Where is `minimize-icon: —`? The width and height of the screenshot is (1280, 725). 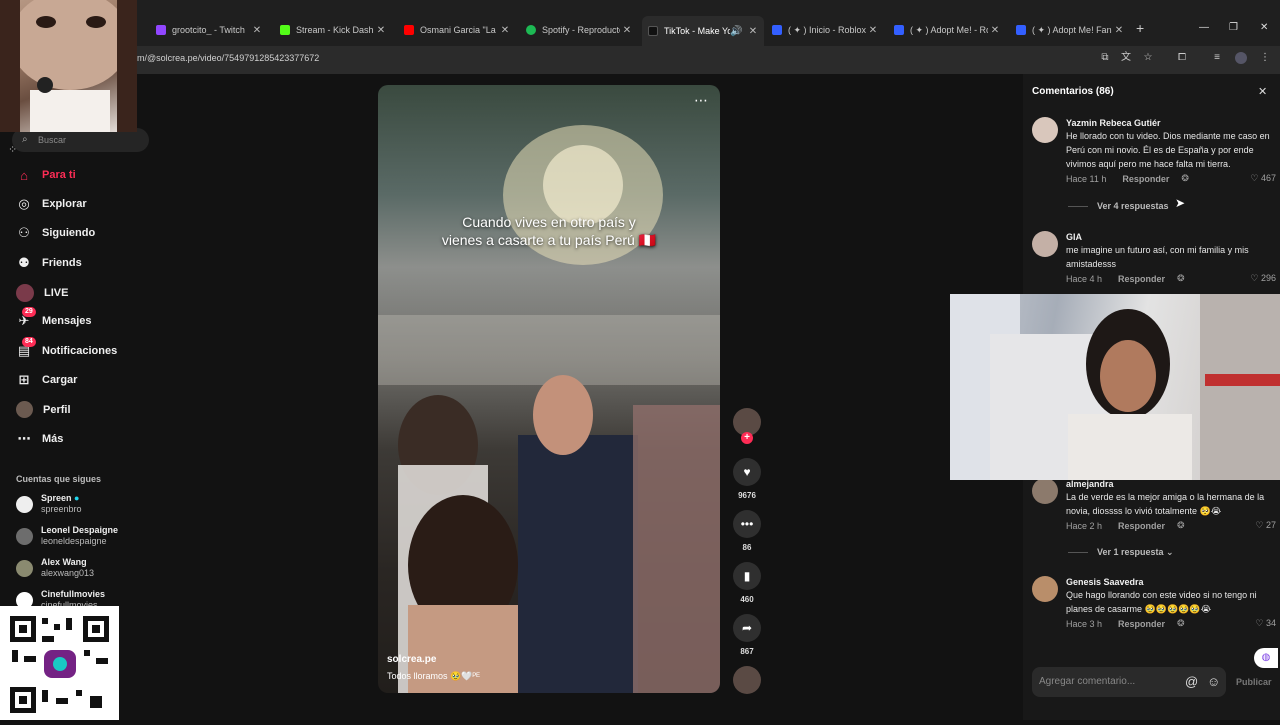
minimize-icon: — is located at coordinates (1204, 27).